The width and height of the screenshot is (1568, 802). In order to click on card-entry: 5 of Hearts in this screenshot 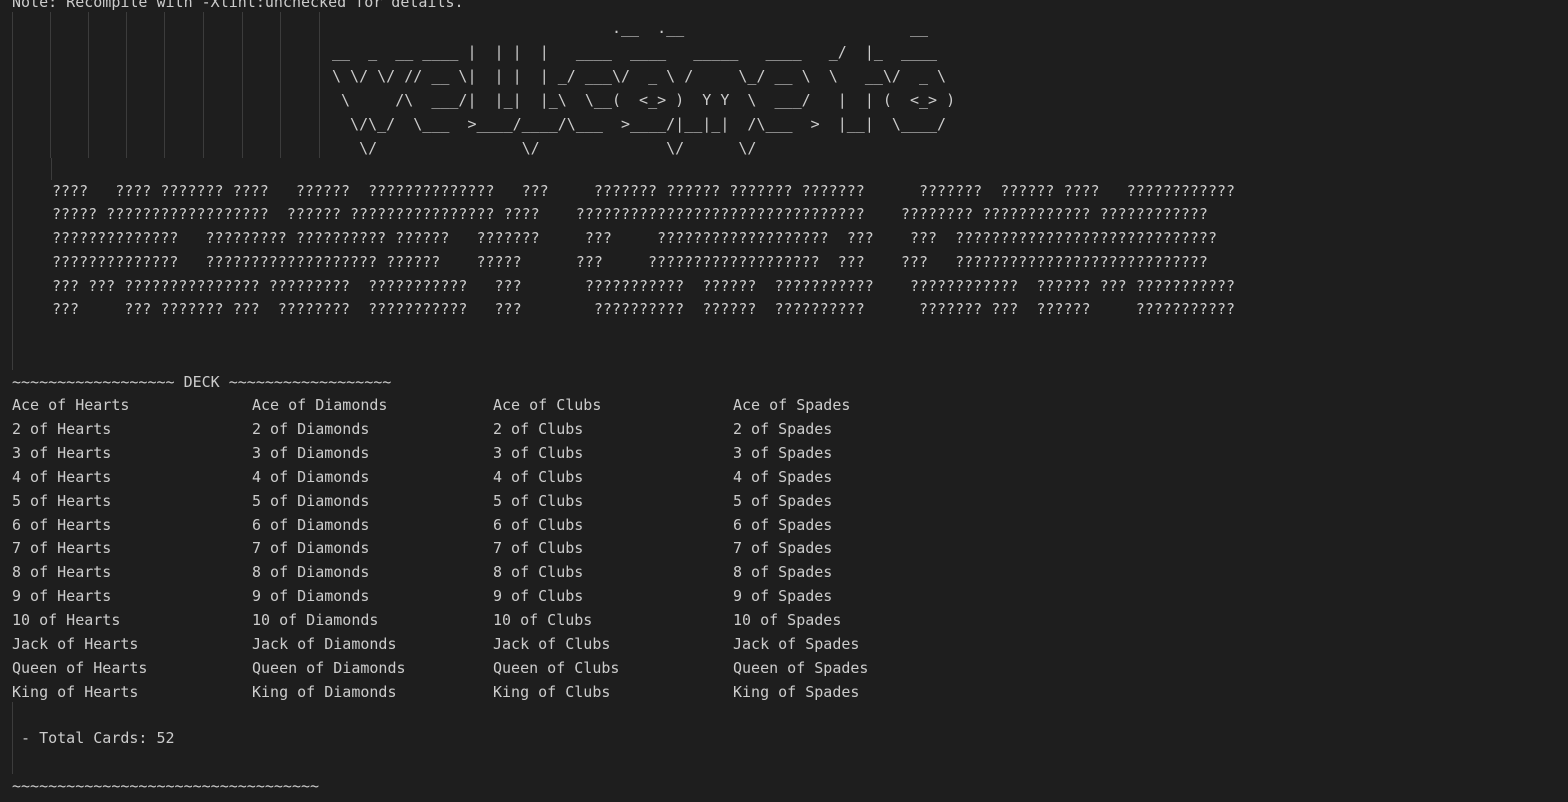, I will do `click(62, 500)`.